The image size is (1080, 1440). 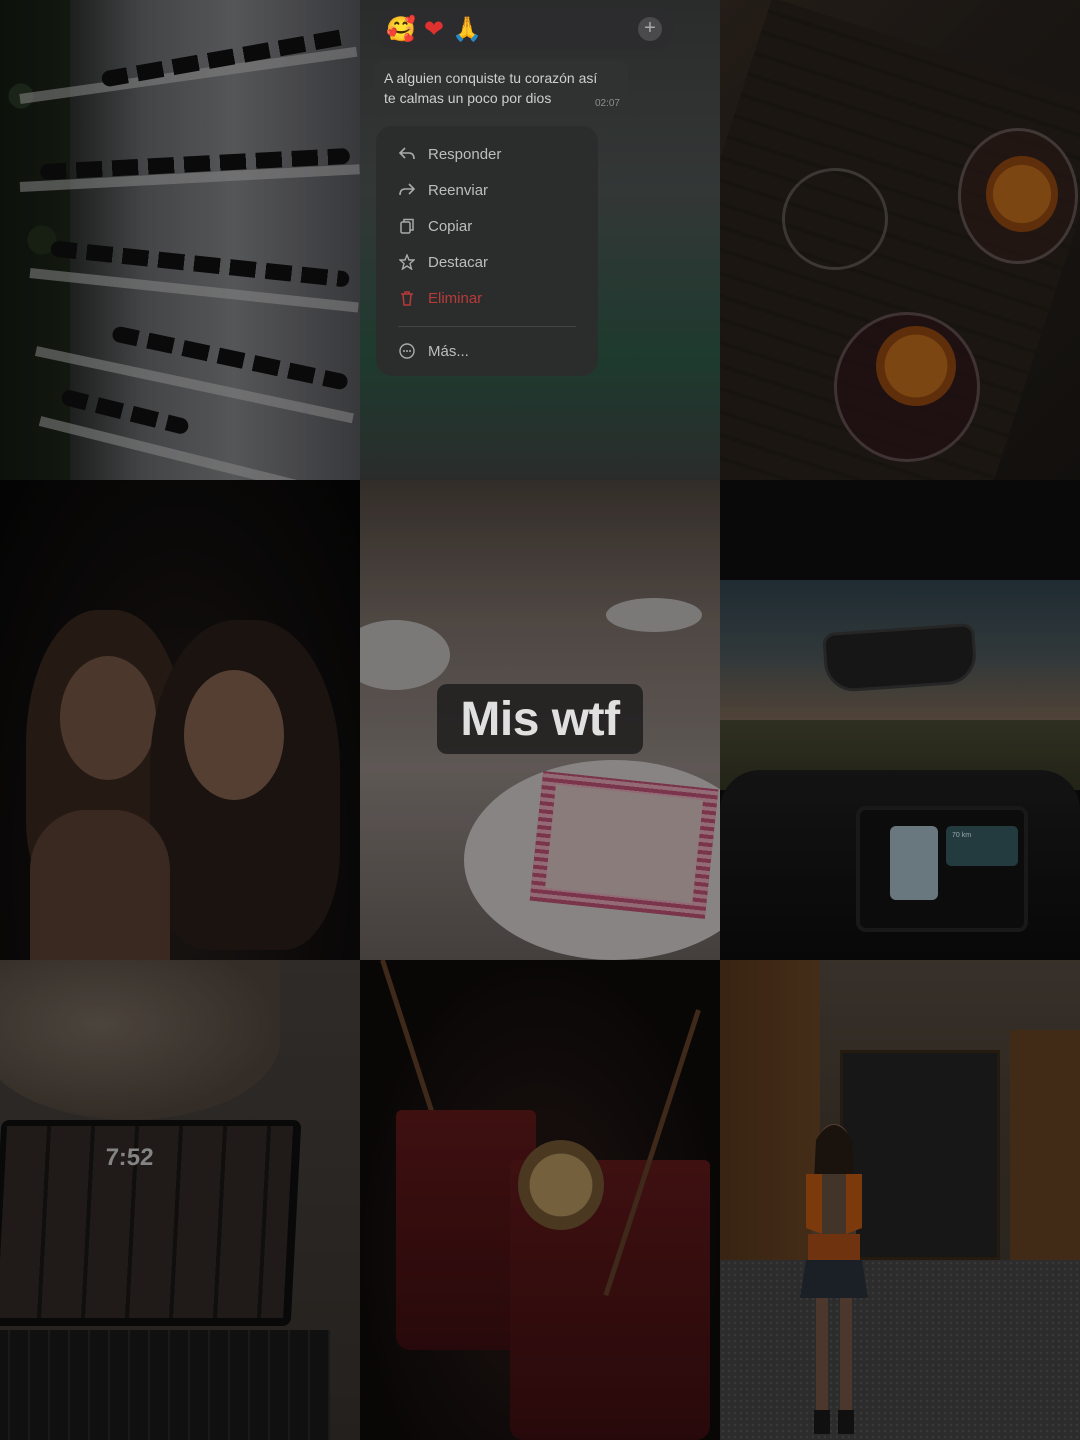 What do you see at coordinates (180, 240) in the screenshot?
I see `photo-sunglasses-shelf` at bounding box center [180, 240].